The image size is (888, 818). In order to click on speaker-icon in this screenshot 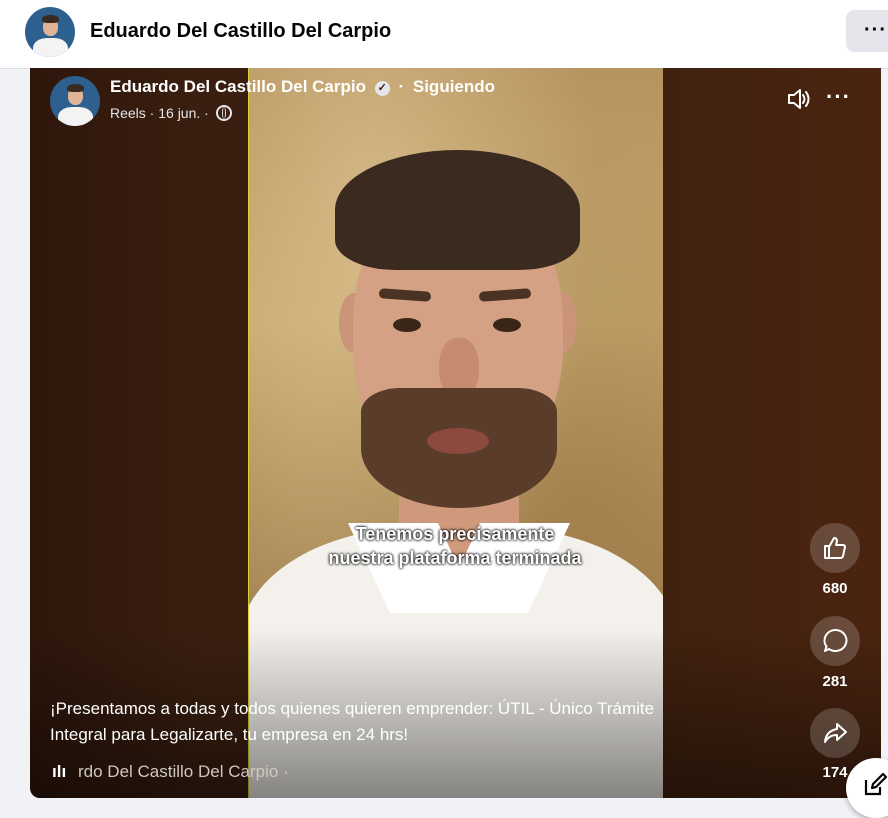, I will do `click(799, 99)`.